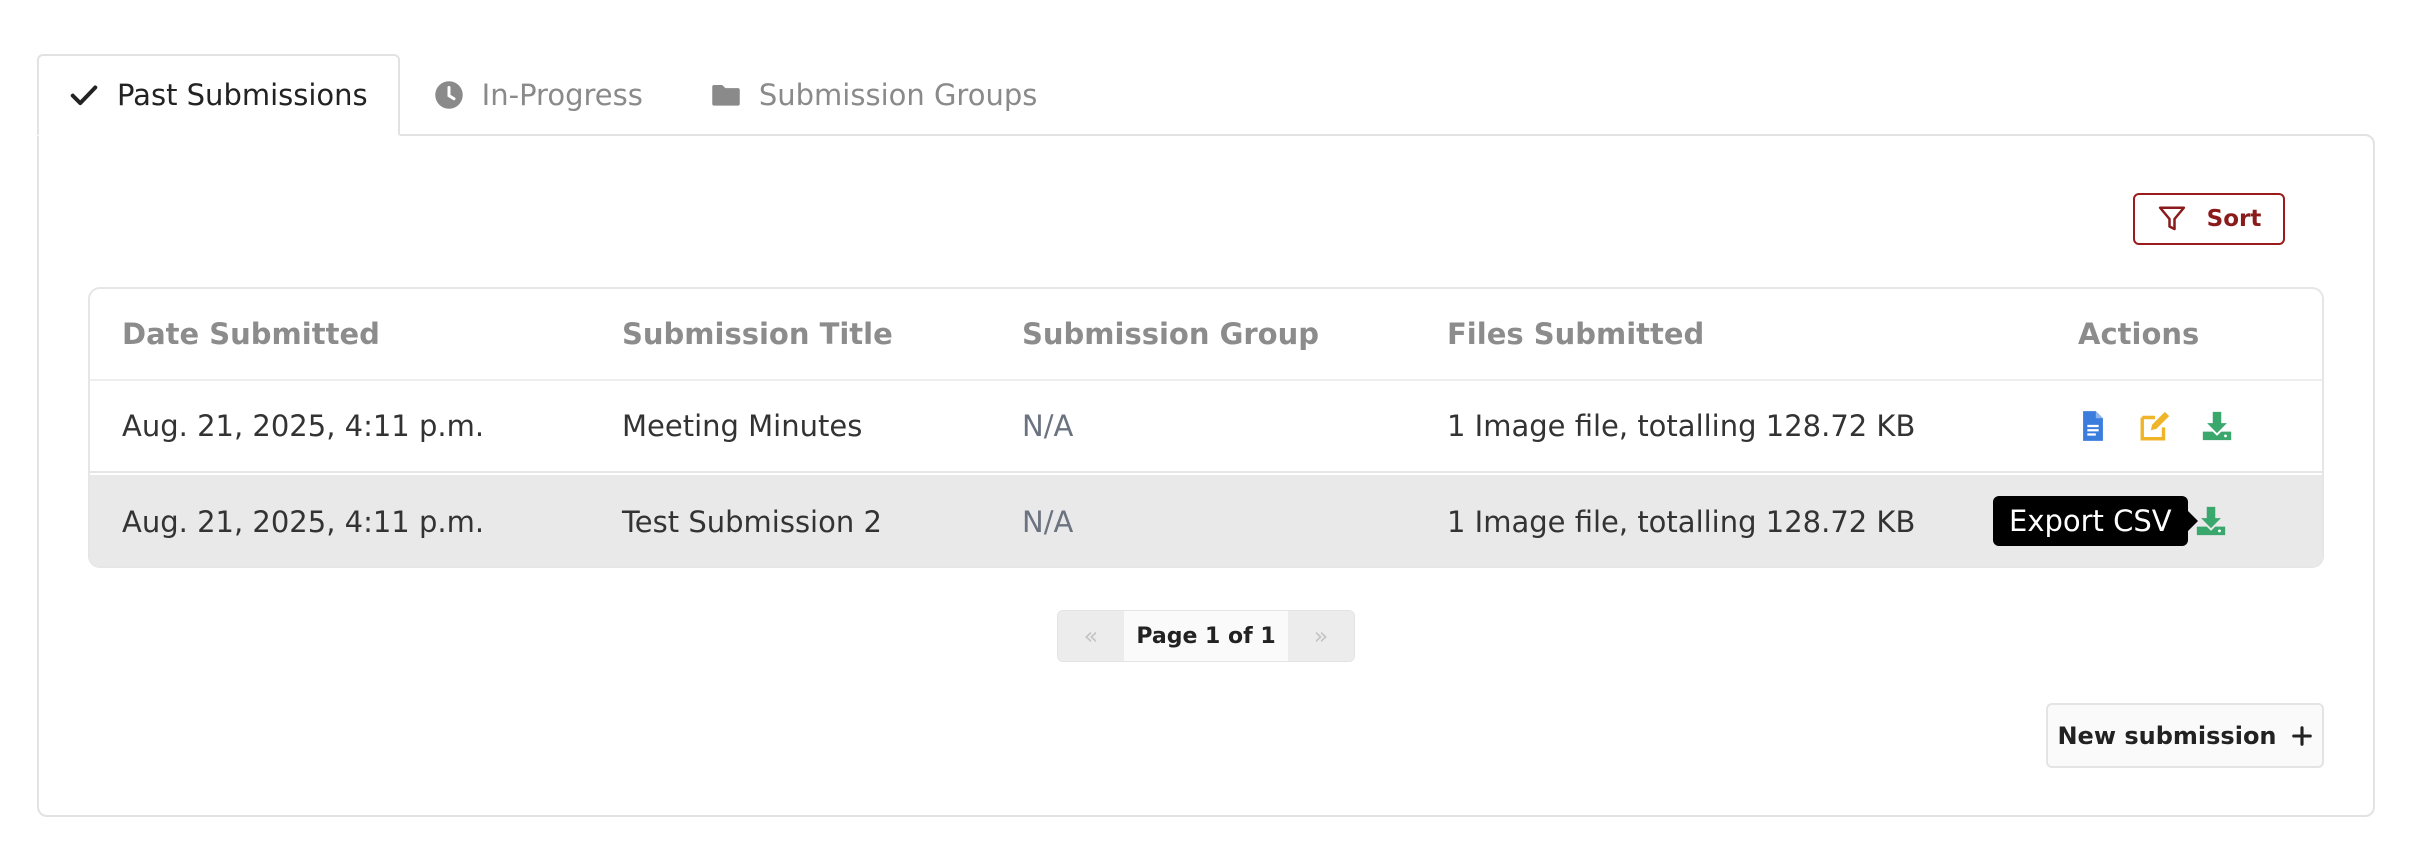  I want to click on row-actions, so click(2169, 426).